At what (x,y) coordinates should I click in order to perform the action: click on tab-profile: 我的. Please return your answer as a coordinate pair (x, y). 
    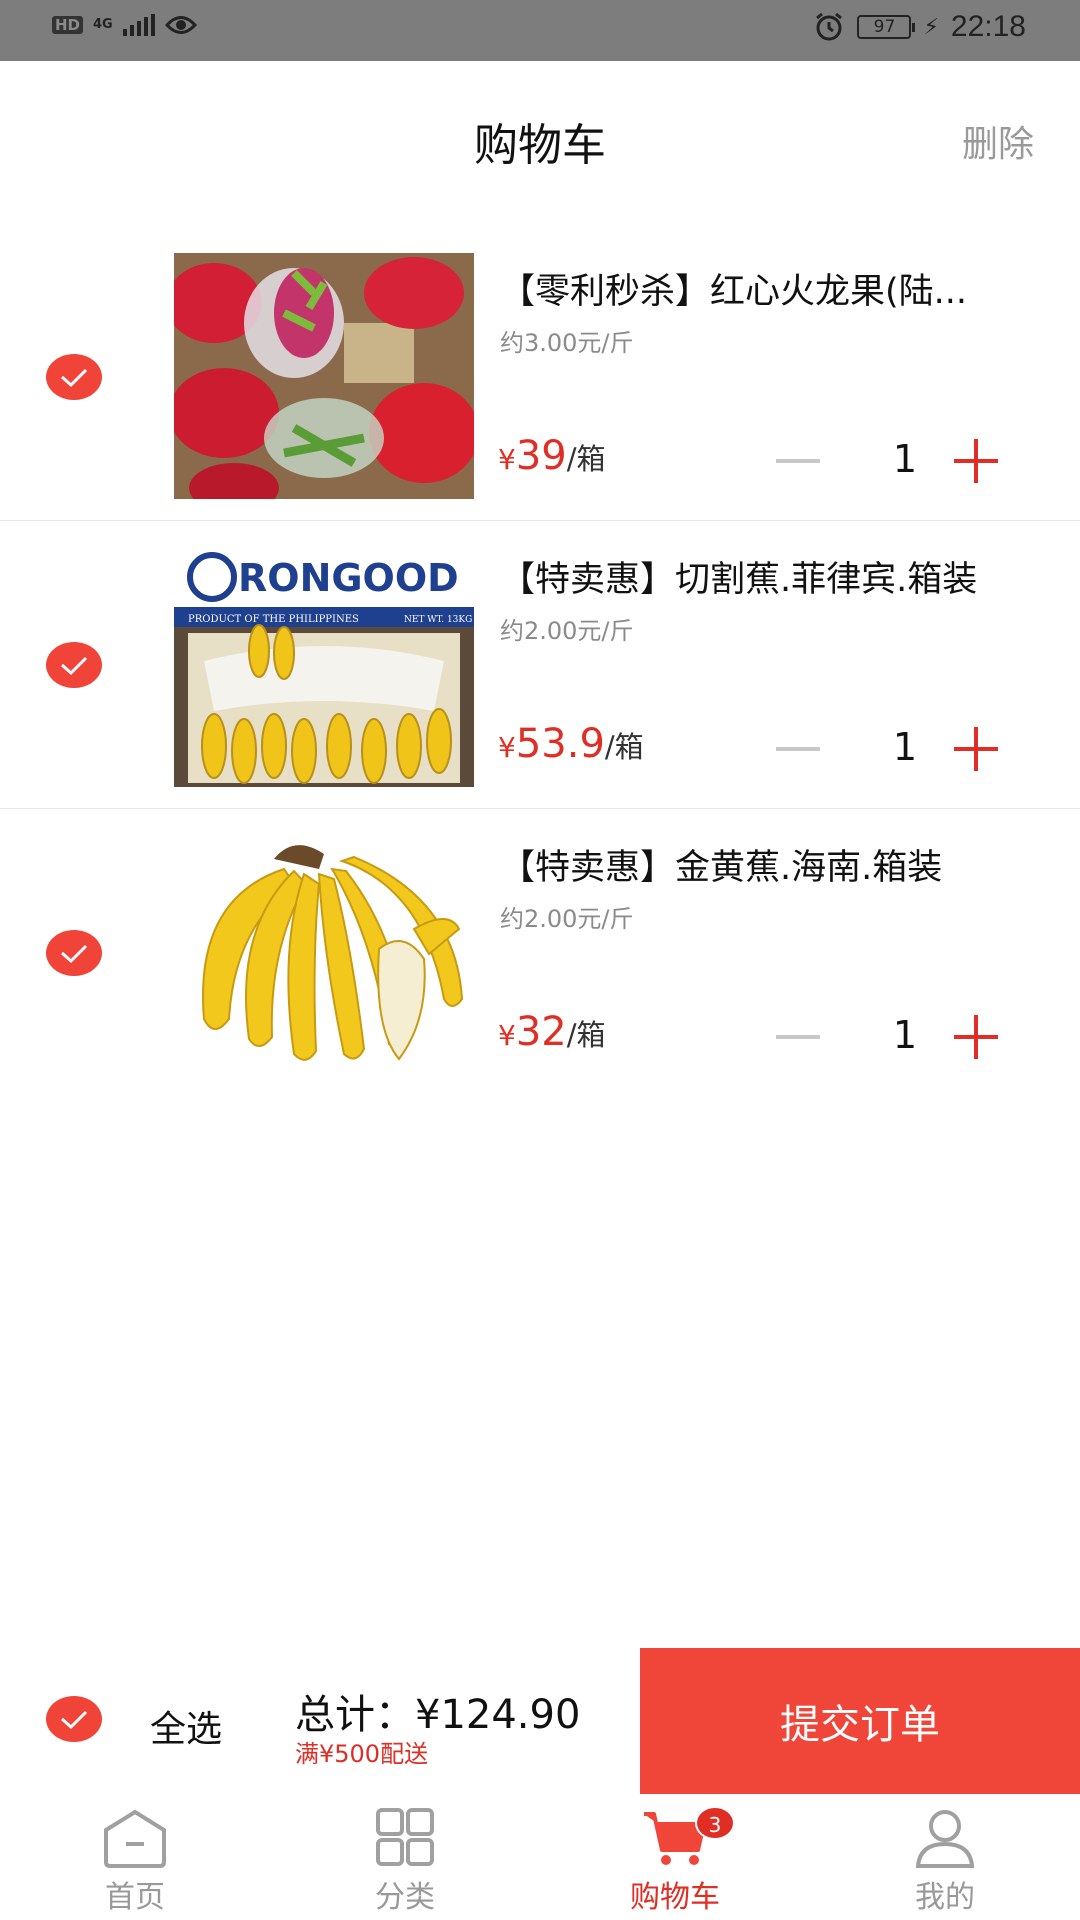
    Looking at the image, I should click on (945, 1861).